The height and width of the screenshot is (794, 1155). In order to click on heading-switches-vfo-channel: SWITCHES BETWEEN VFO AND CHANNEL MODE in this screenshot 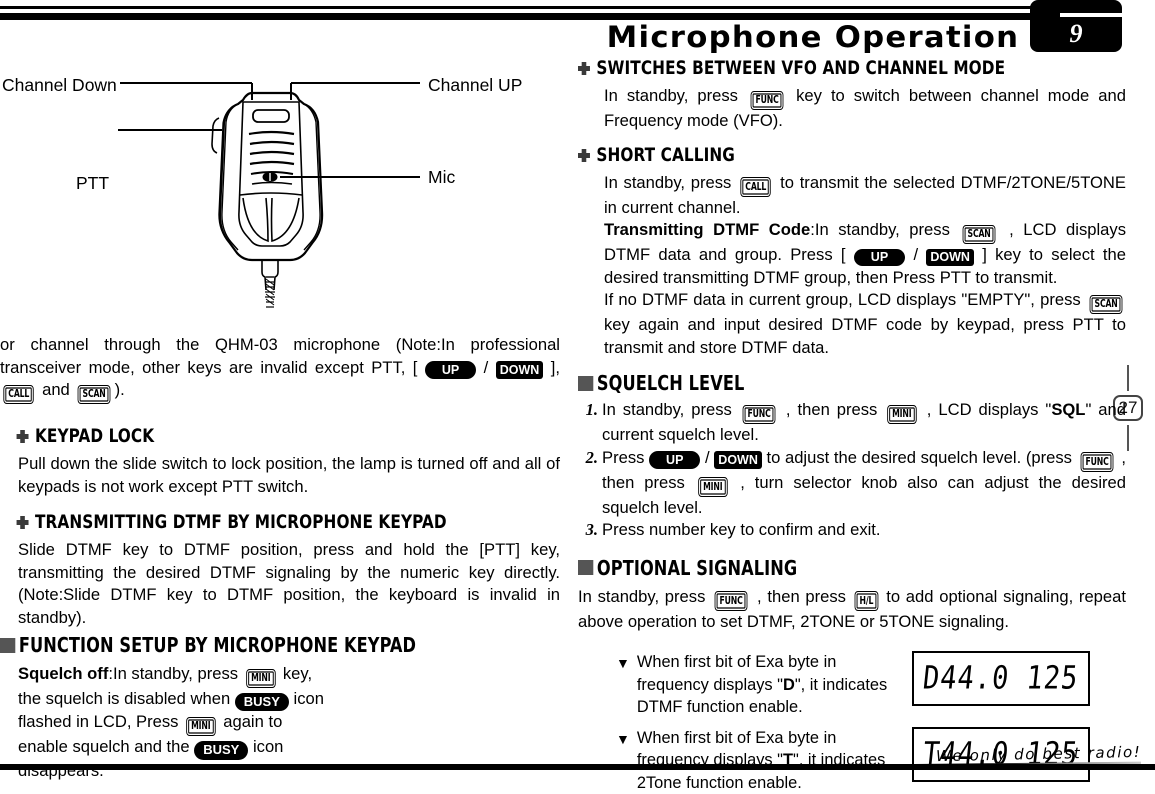, I will do `click(830, 68)`.